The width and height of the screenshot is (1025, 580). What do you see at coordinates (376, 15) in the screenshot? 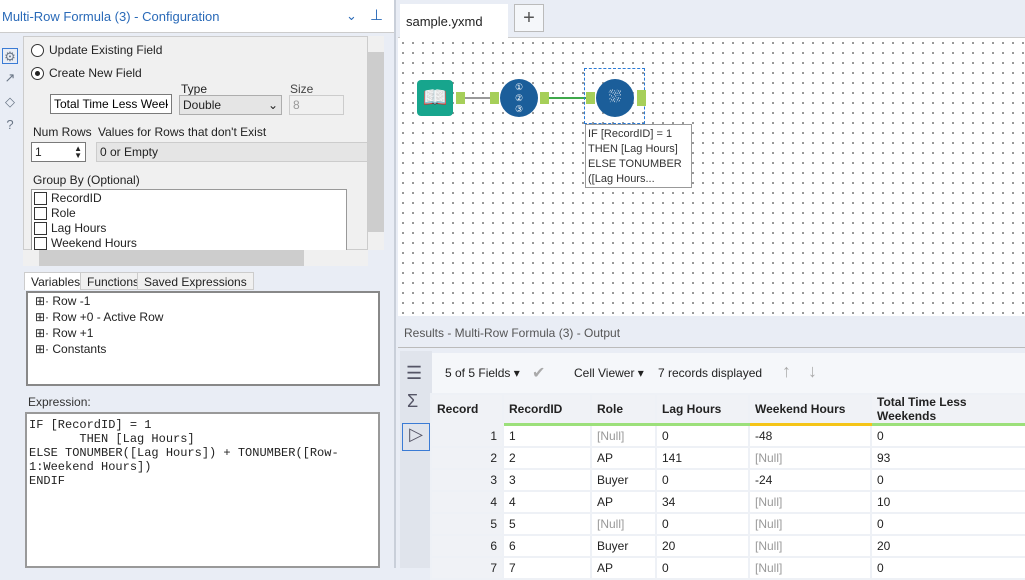
I see `pin-icon: ⊥` at bounding box center [376, 15].